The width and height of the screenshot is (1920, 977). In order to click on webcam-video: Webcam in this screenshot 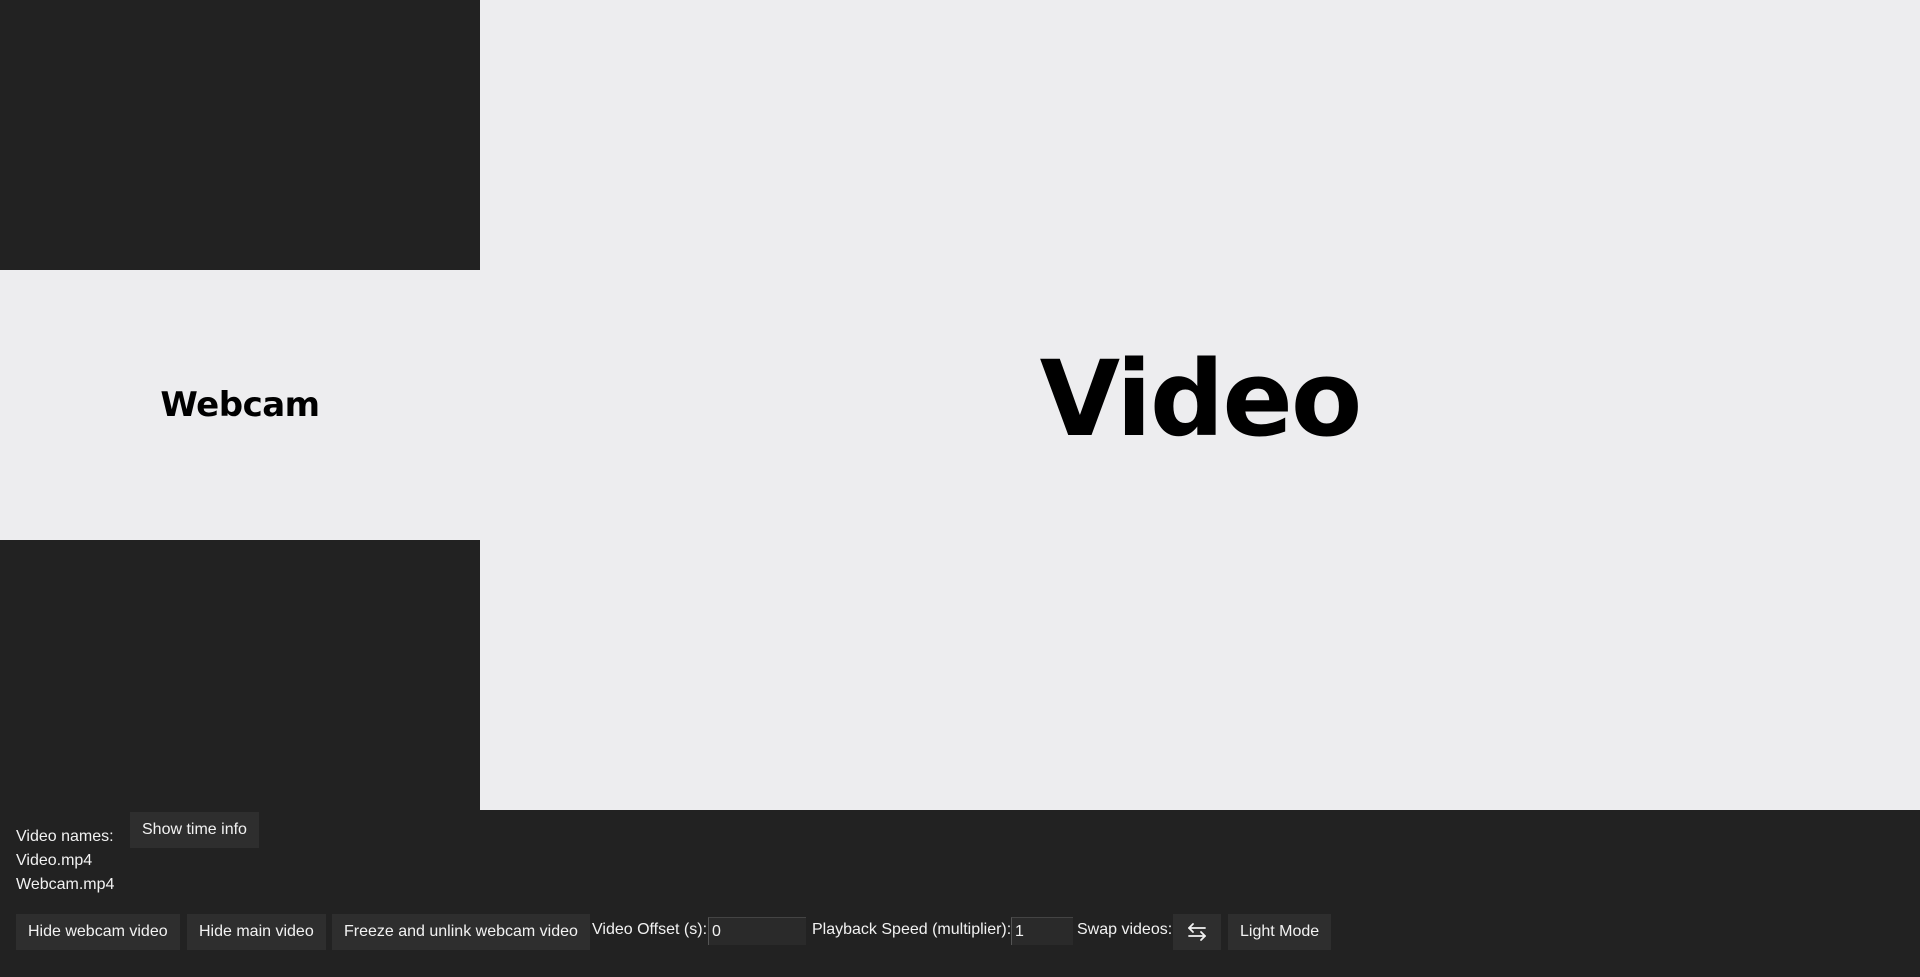, I will do `click(240, 405)`.